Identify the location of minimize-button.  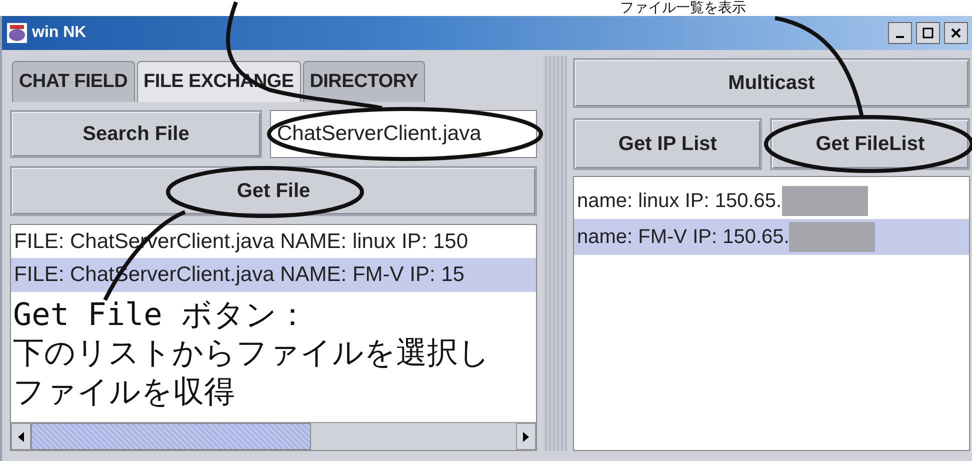
(900, 33).